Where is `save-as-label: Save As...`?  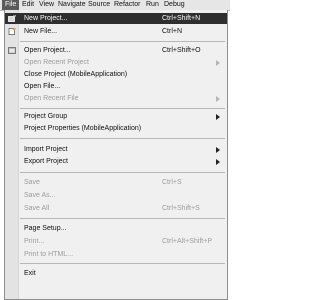
save-as-label: Save As... is located at coordinates (40, 195).